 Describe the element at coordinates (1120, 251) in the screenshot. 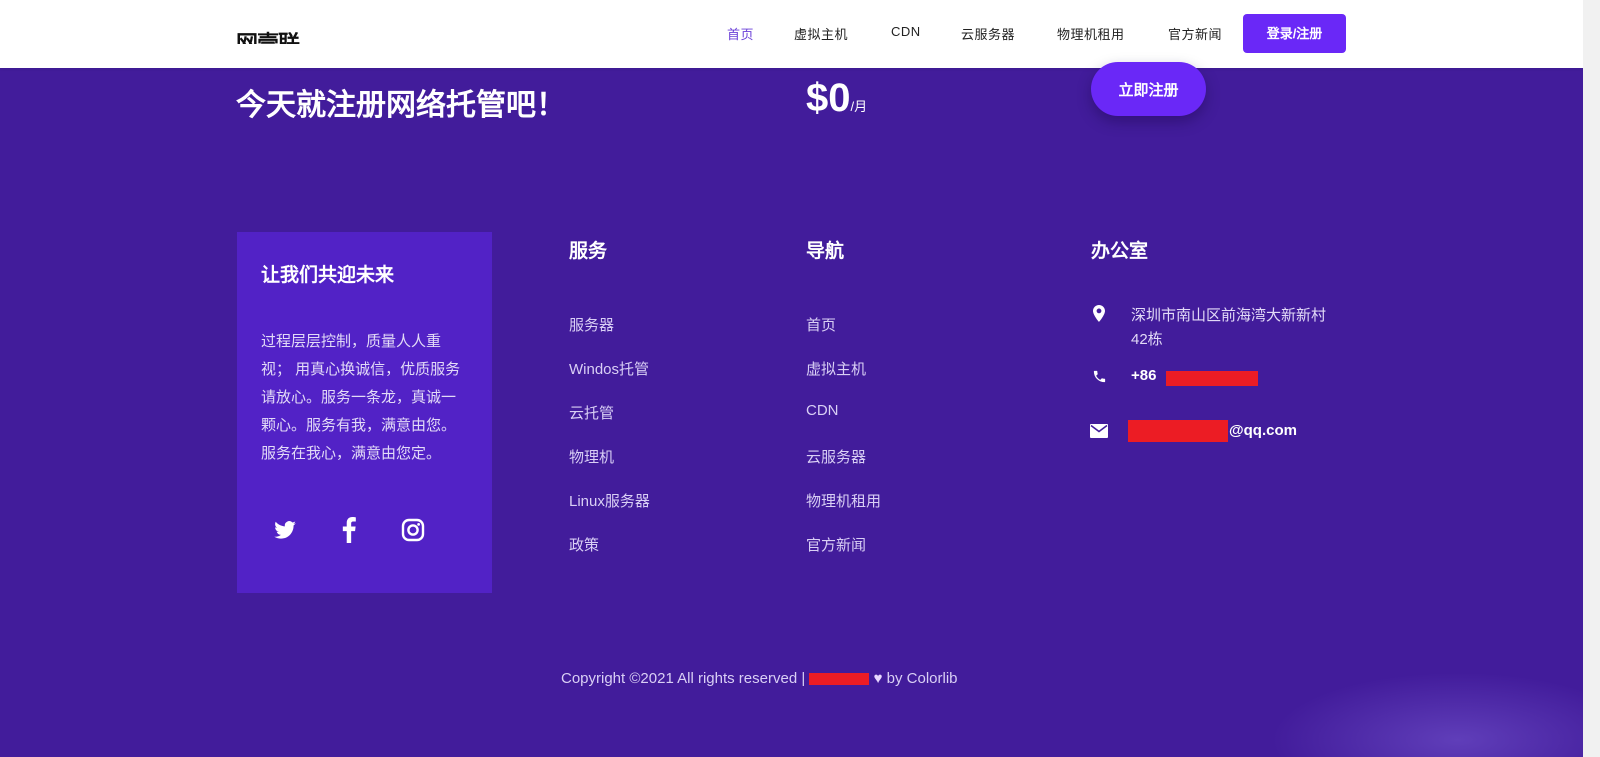

I see `office-title: 办公室` at that location.